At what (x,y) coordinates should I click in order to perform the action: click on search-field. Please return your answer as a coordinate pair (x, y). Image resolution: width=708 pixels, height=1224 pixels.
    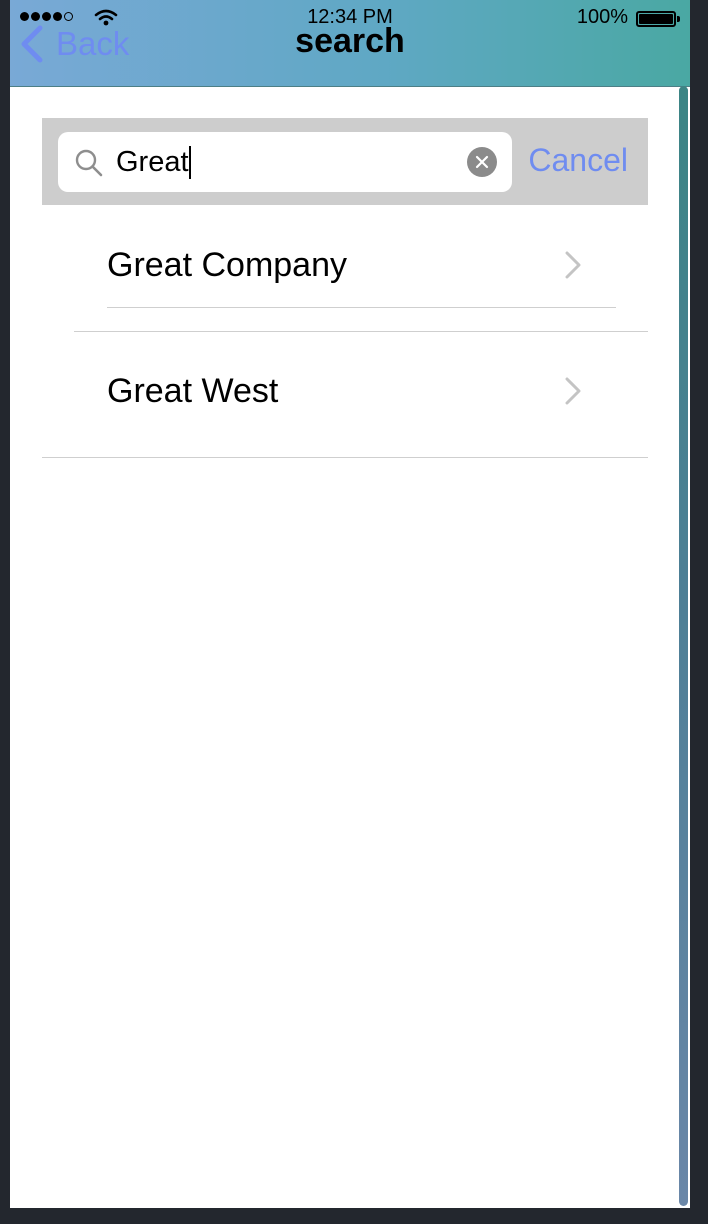
    Looking at the image, I should click on (285, 162).